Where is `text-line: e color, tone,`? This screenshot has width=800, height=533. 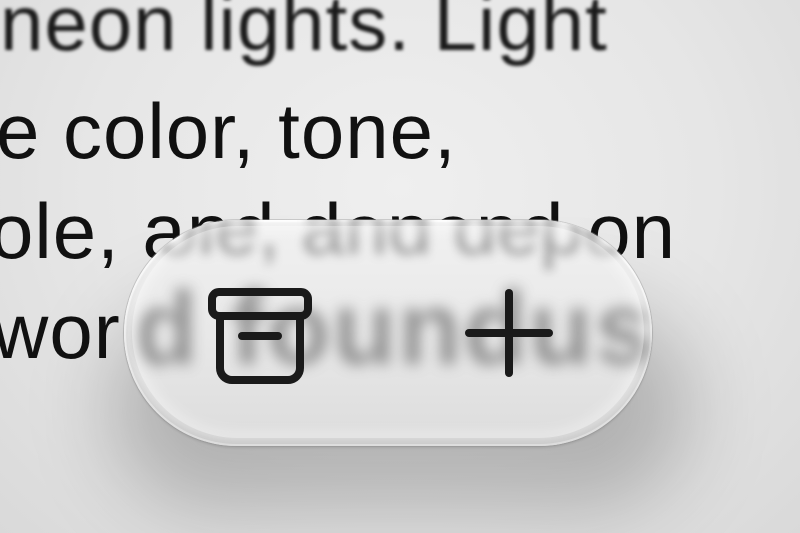 text-line: e color, tone, is located at coordinates (228, 131).